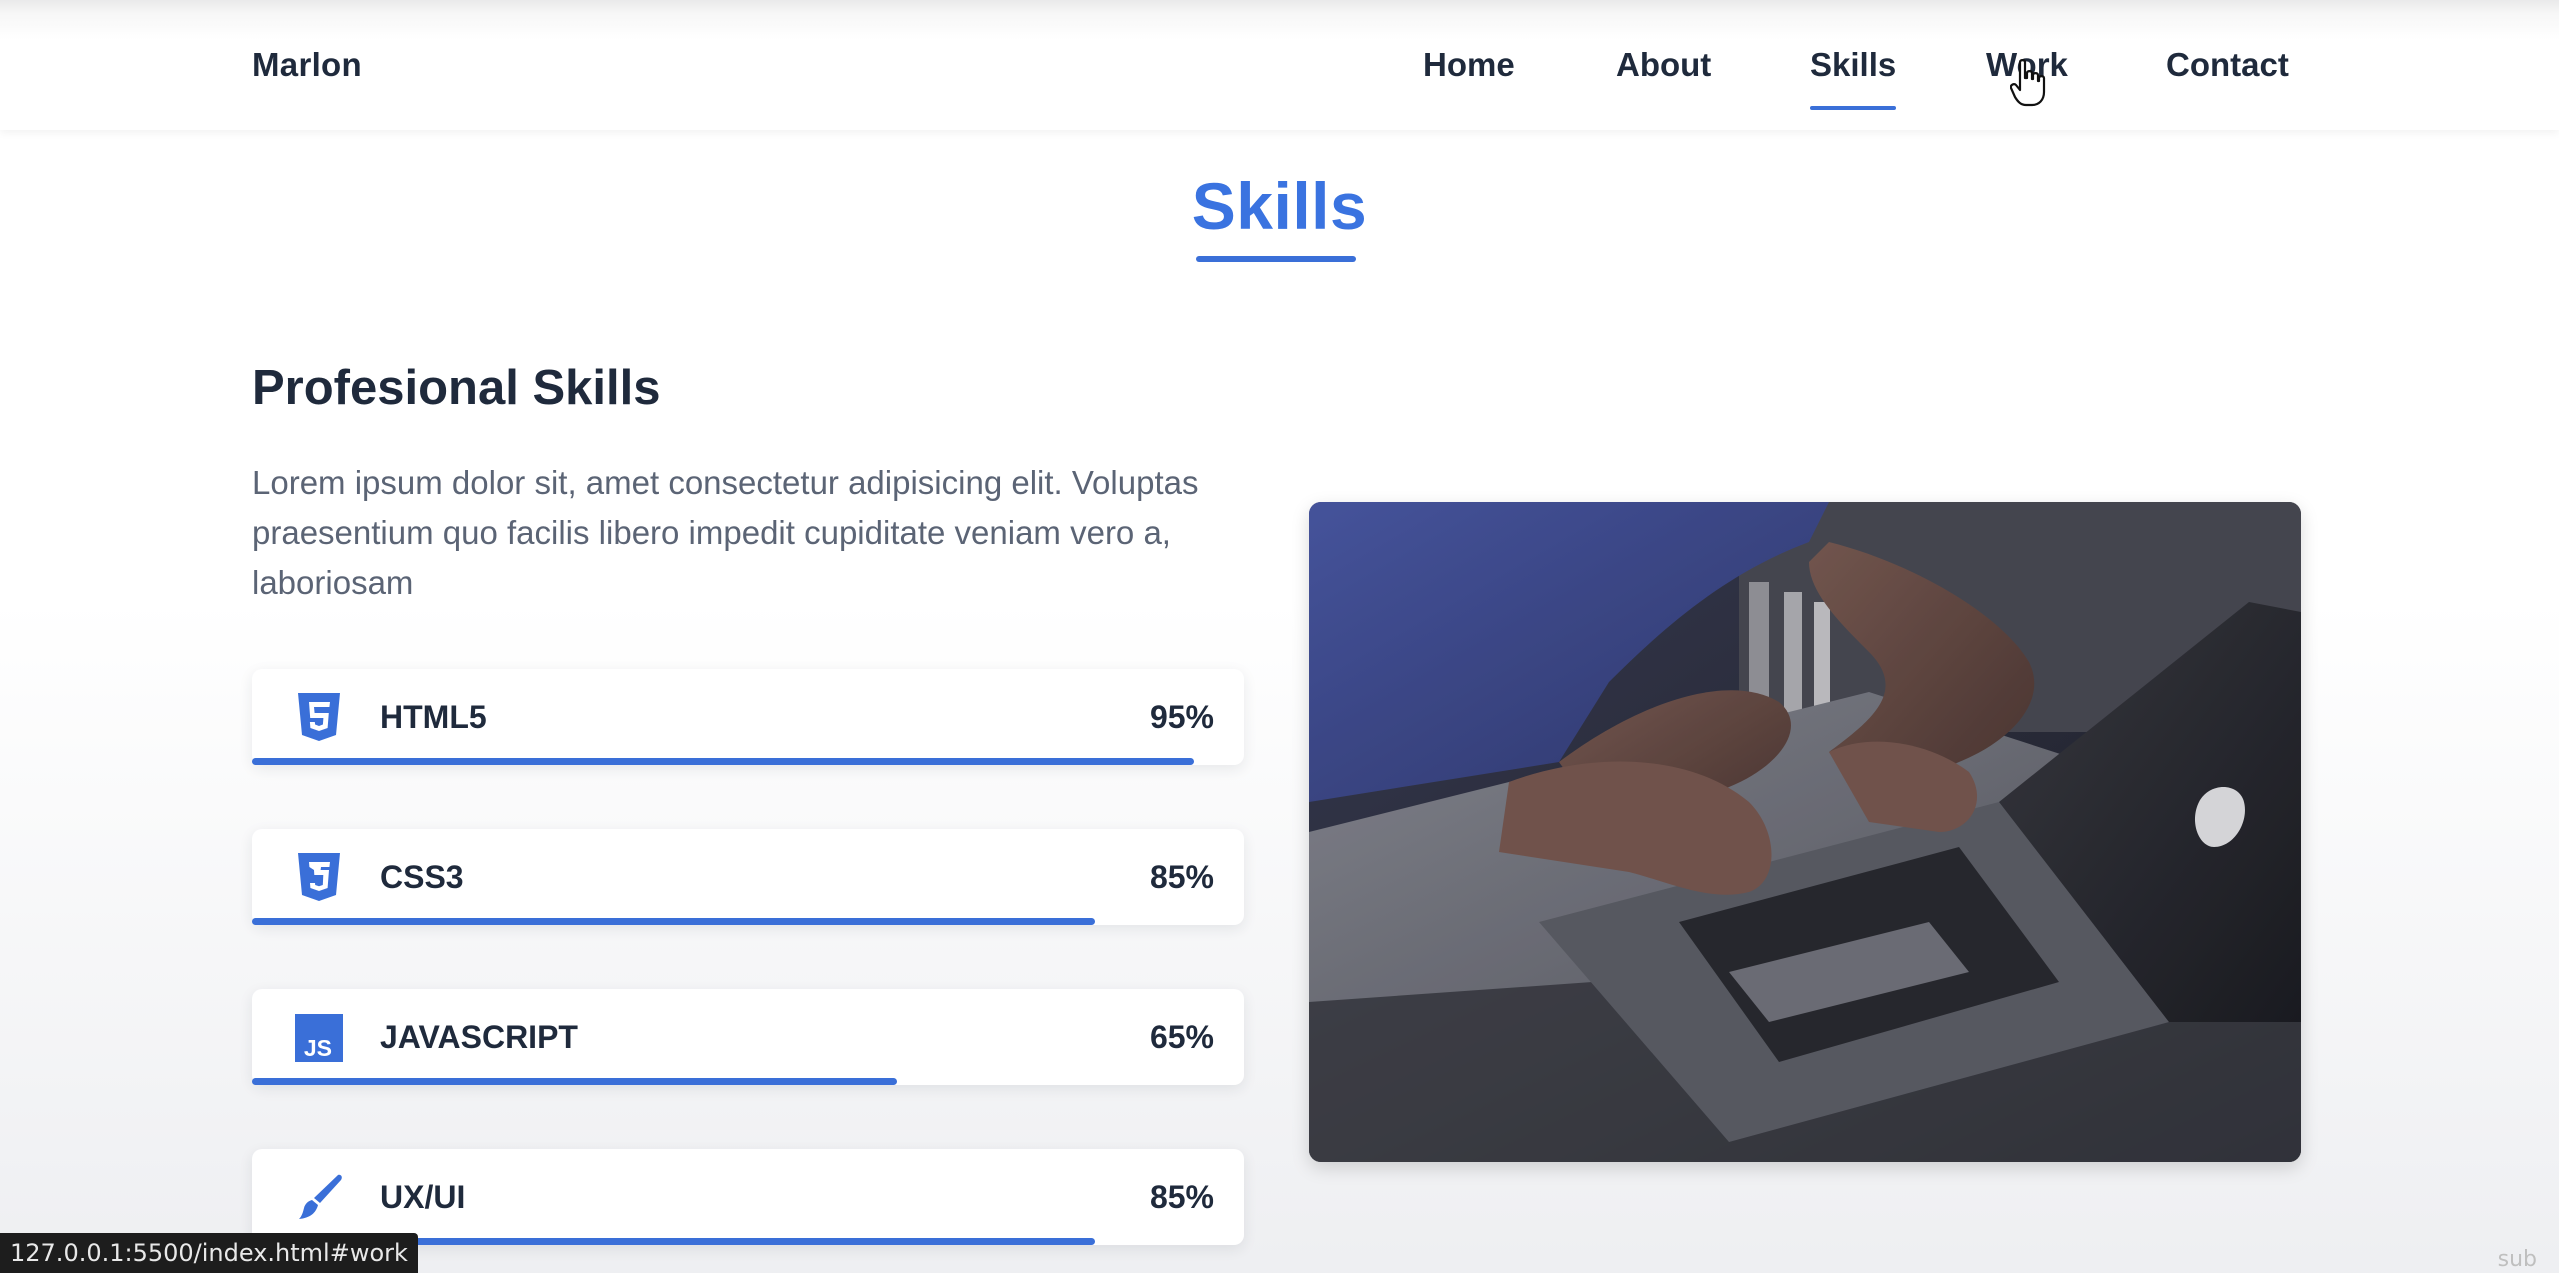 The width and height of the screenshot is (2559, 1273). Describe the element at coordinates (748, 1197) in the screenshot. I see `skill-card-uxui: UX/UI 85%` at that location.